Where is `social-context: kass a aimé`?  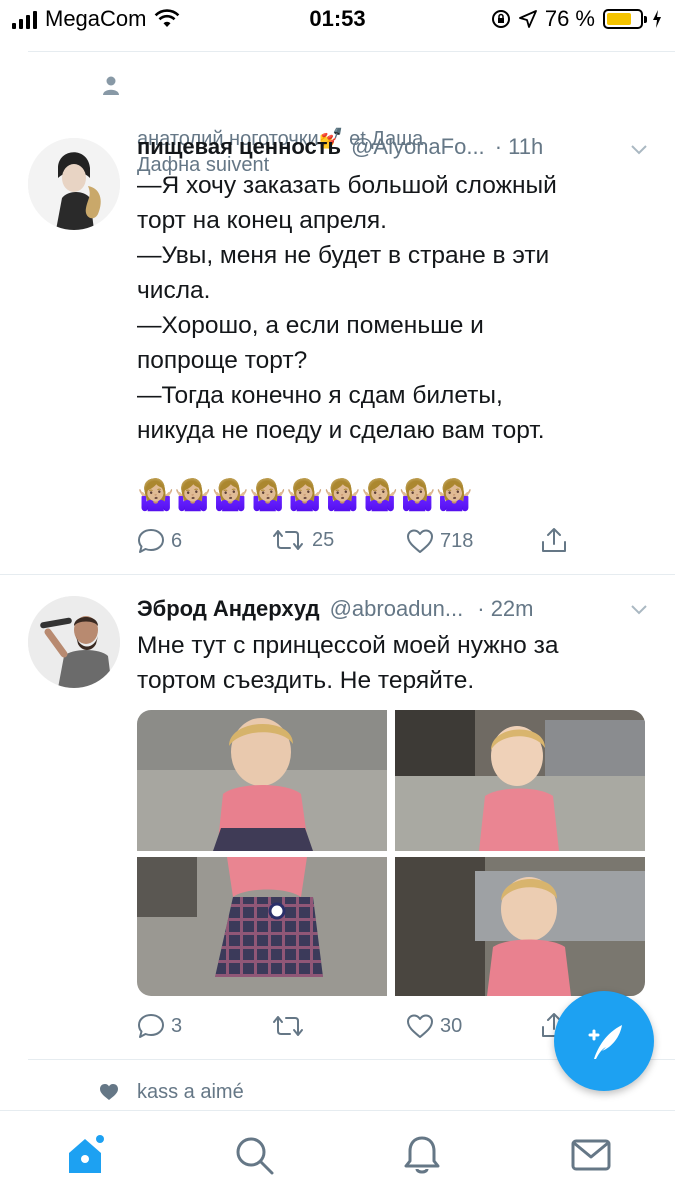 social-context: kass a aimé is located at coordinates (172, 1092).